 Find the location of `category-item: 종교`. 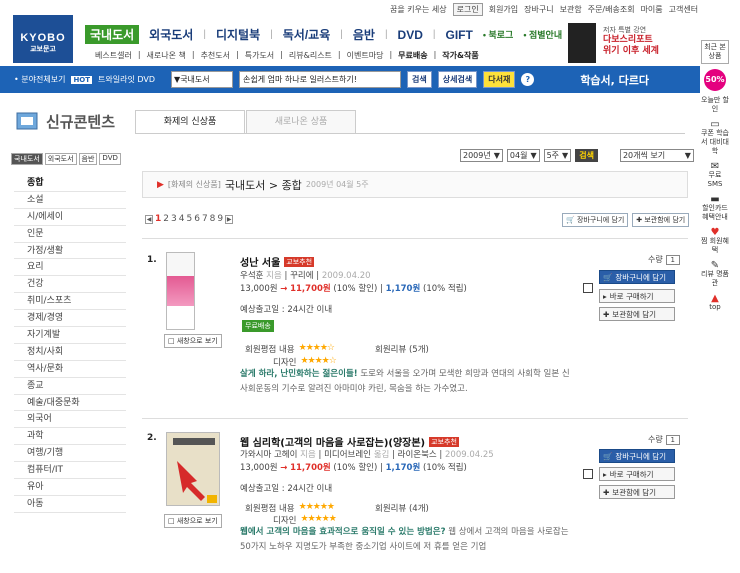

category-item: 종교 is located at coordinates (70, 386).